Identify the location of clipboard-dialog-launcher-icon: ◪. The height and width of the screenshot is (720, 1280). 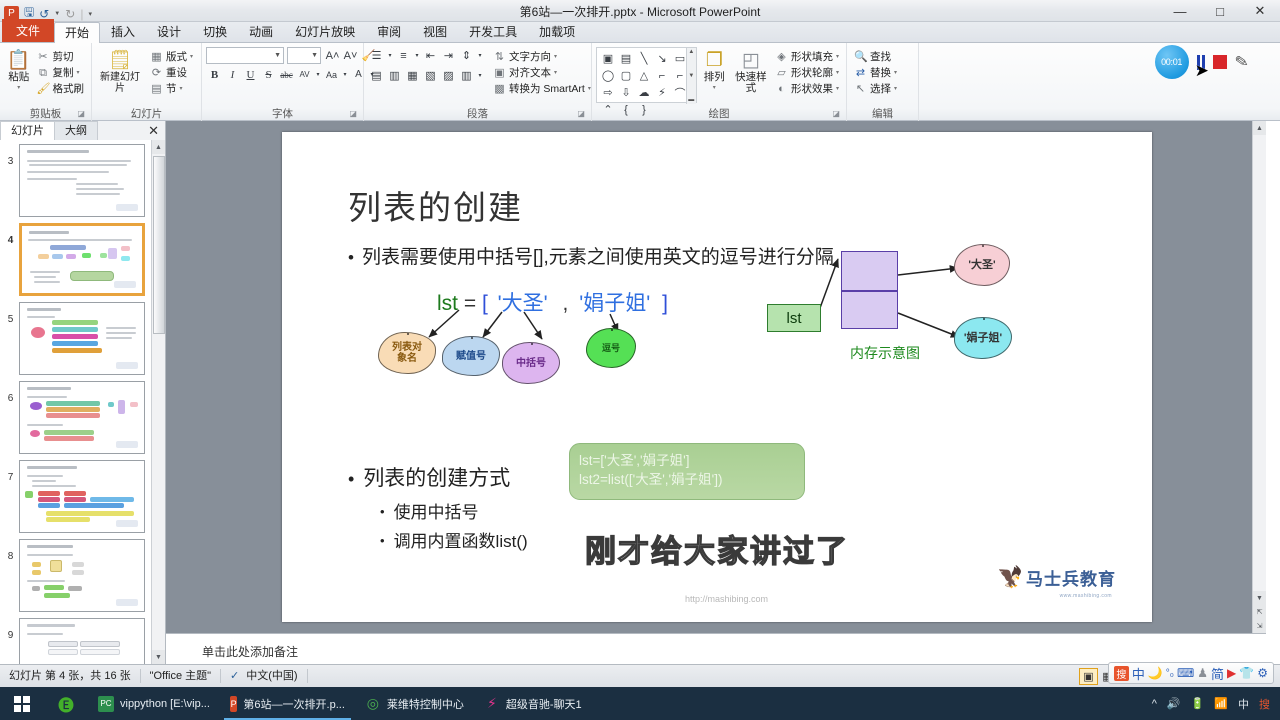
(81, 113).